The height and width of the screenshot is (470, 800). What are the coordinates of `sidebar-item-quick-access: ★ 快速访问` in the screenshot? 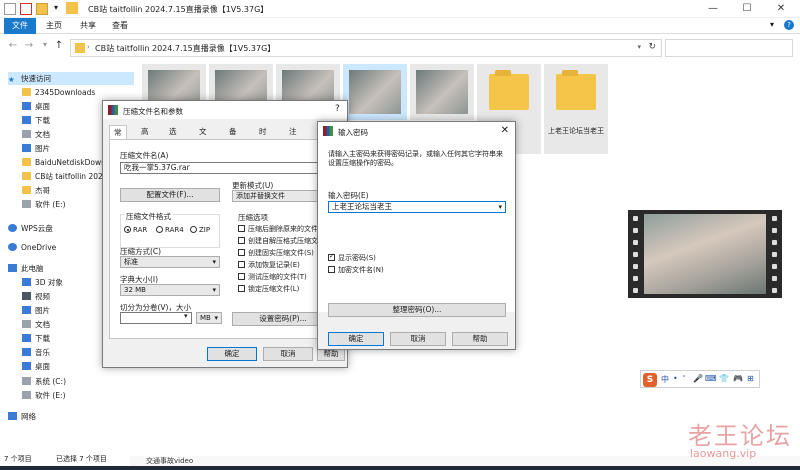 It's located at (71, 78).